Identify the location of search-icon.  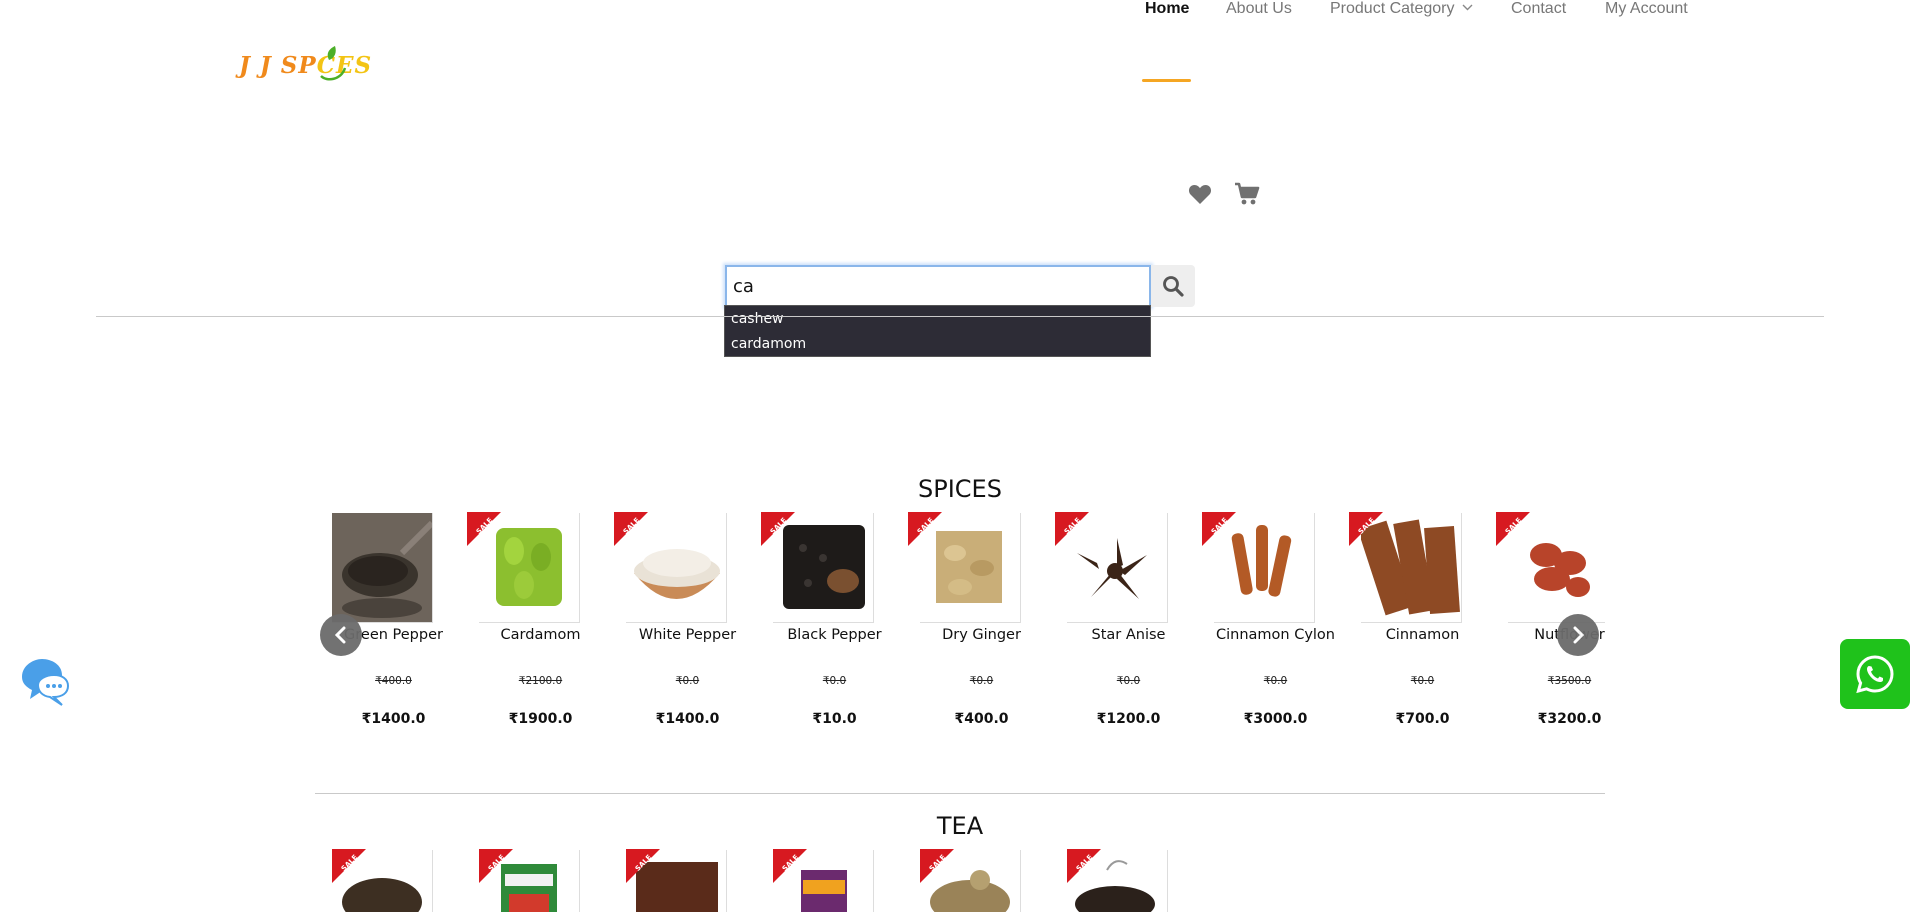
(1173, 286).